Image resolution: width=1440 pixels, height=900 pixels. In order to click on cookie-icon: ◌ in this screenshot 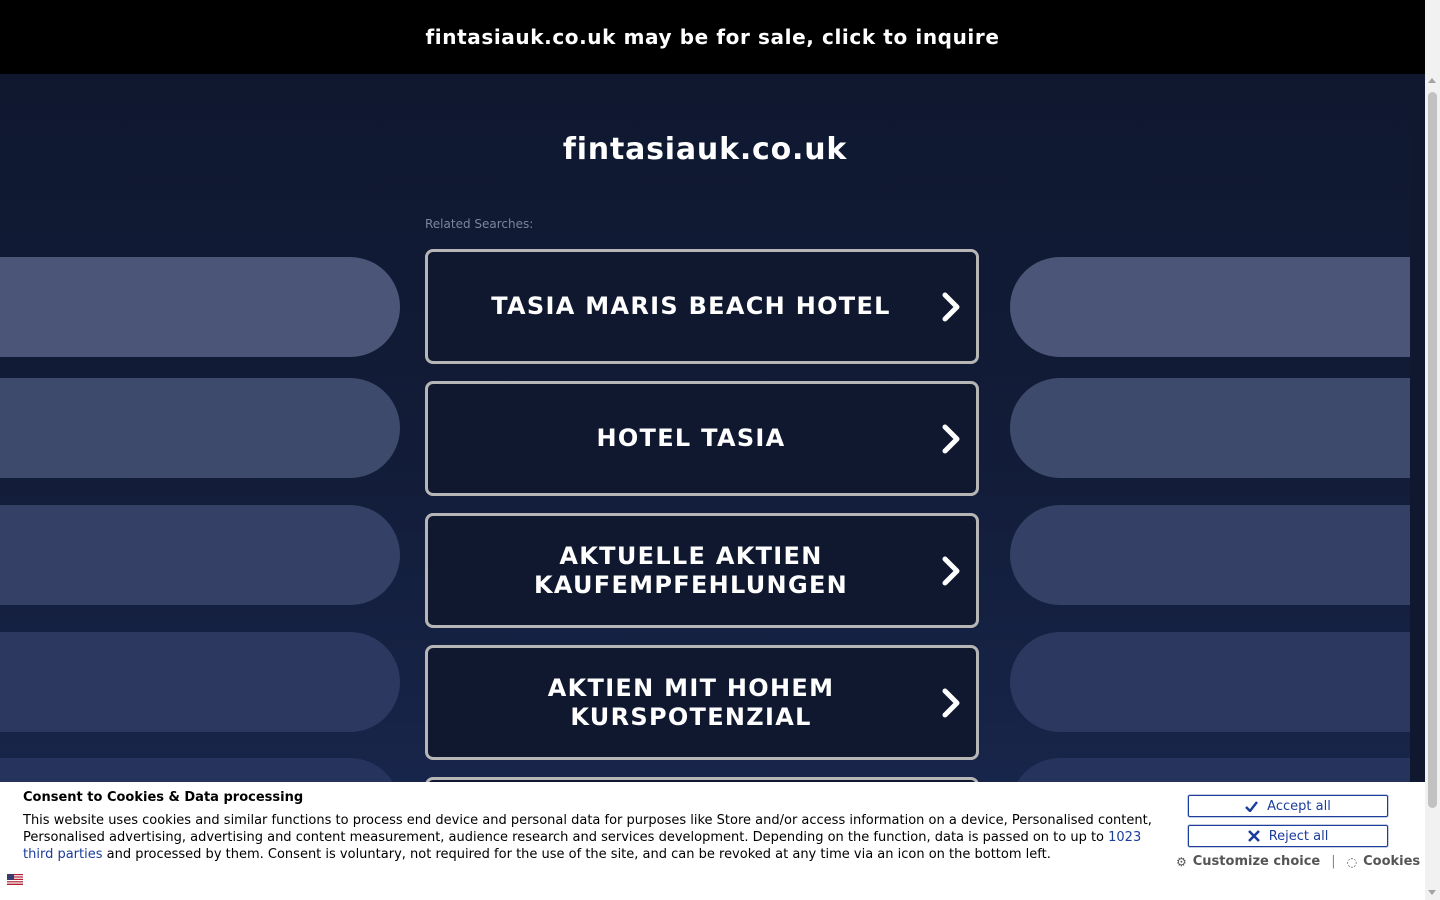, I will do `click(1352, 861)`.